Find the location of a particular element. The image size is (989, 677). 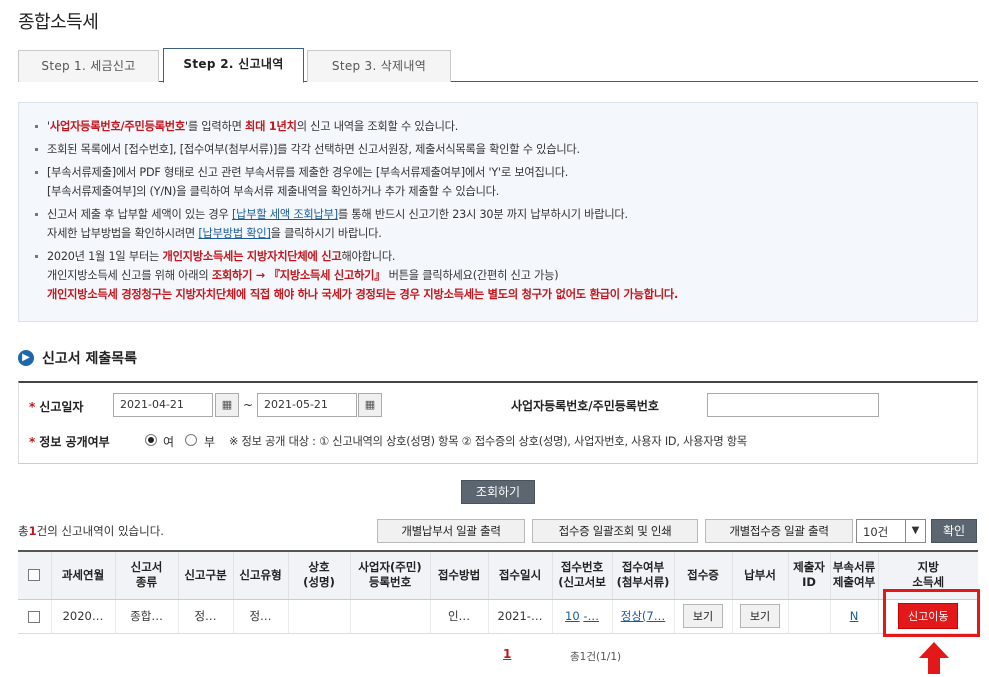

bulk-receipt-view-button: 접수증 일괄조회 및 인쇄 is located at coordinates (615, 531).